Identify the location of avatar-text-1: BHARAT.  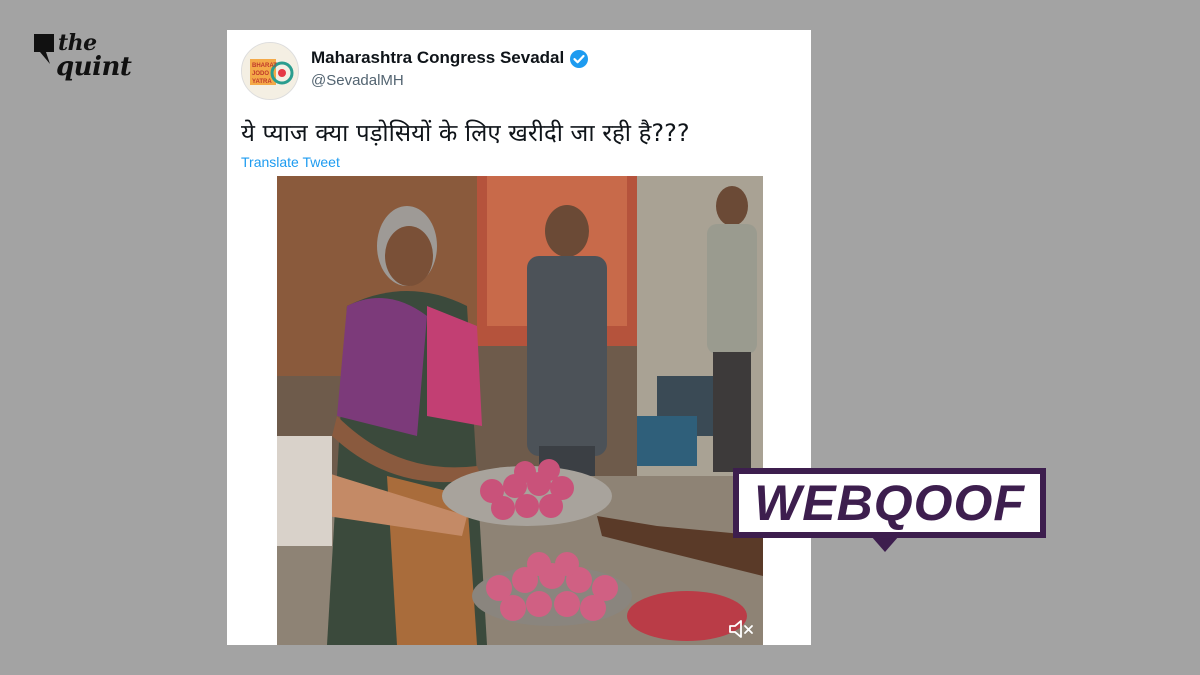
(264, 66).